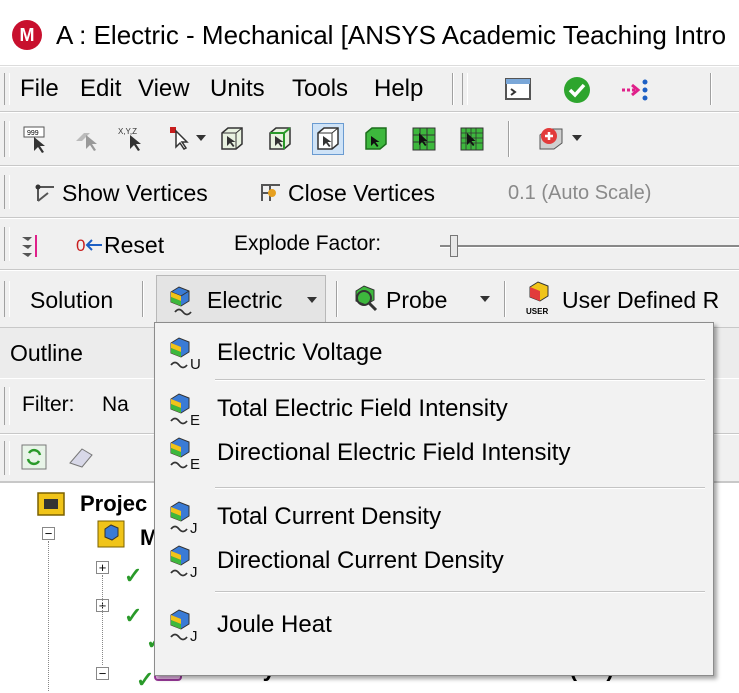  I want to click on eraser-icon, so click(81, 457).